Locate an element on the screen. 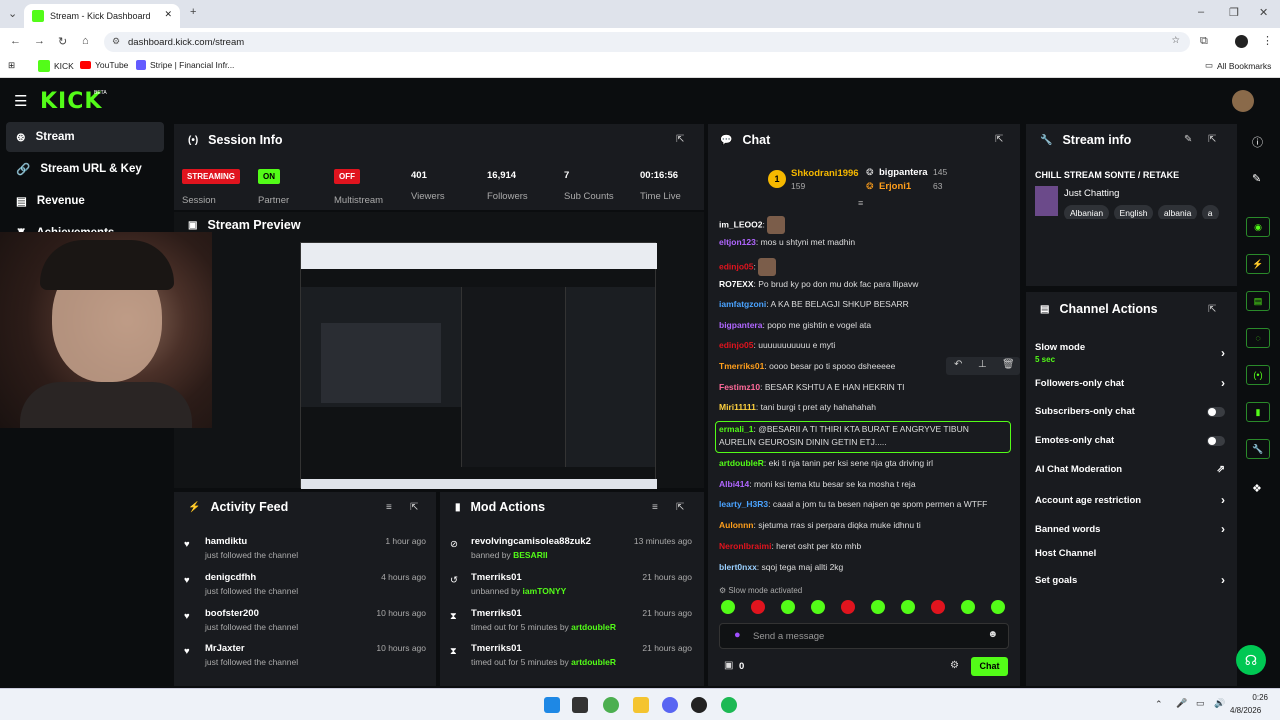 The image size is (1280, 720). support-icon: ☊ is located at coordinates (1251, 660).